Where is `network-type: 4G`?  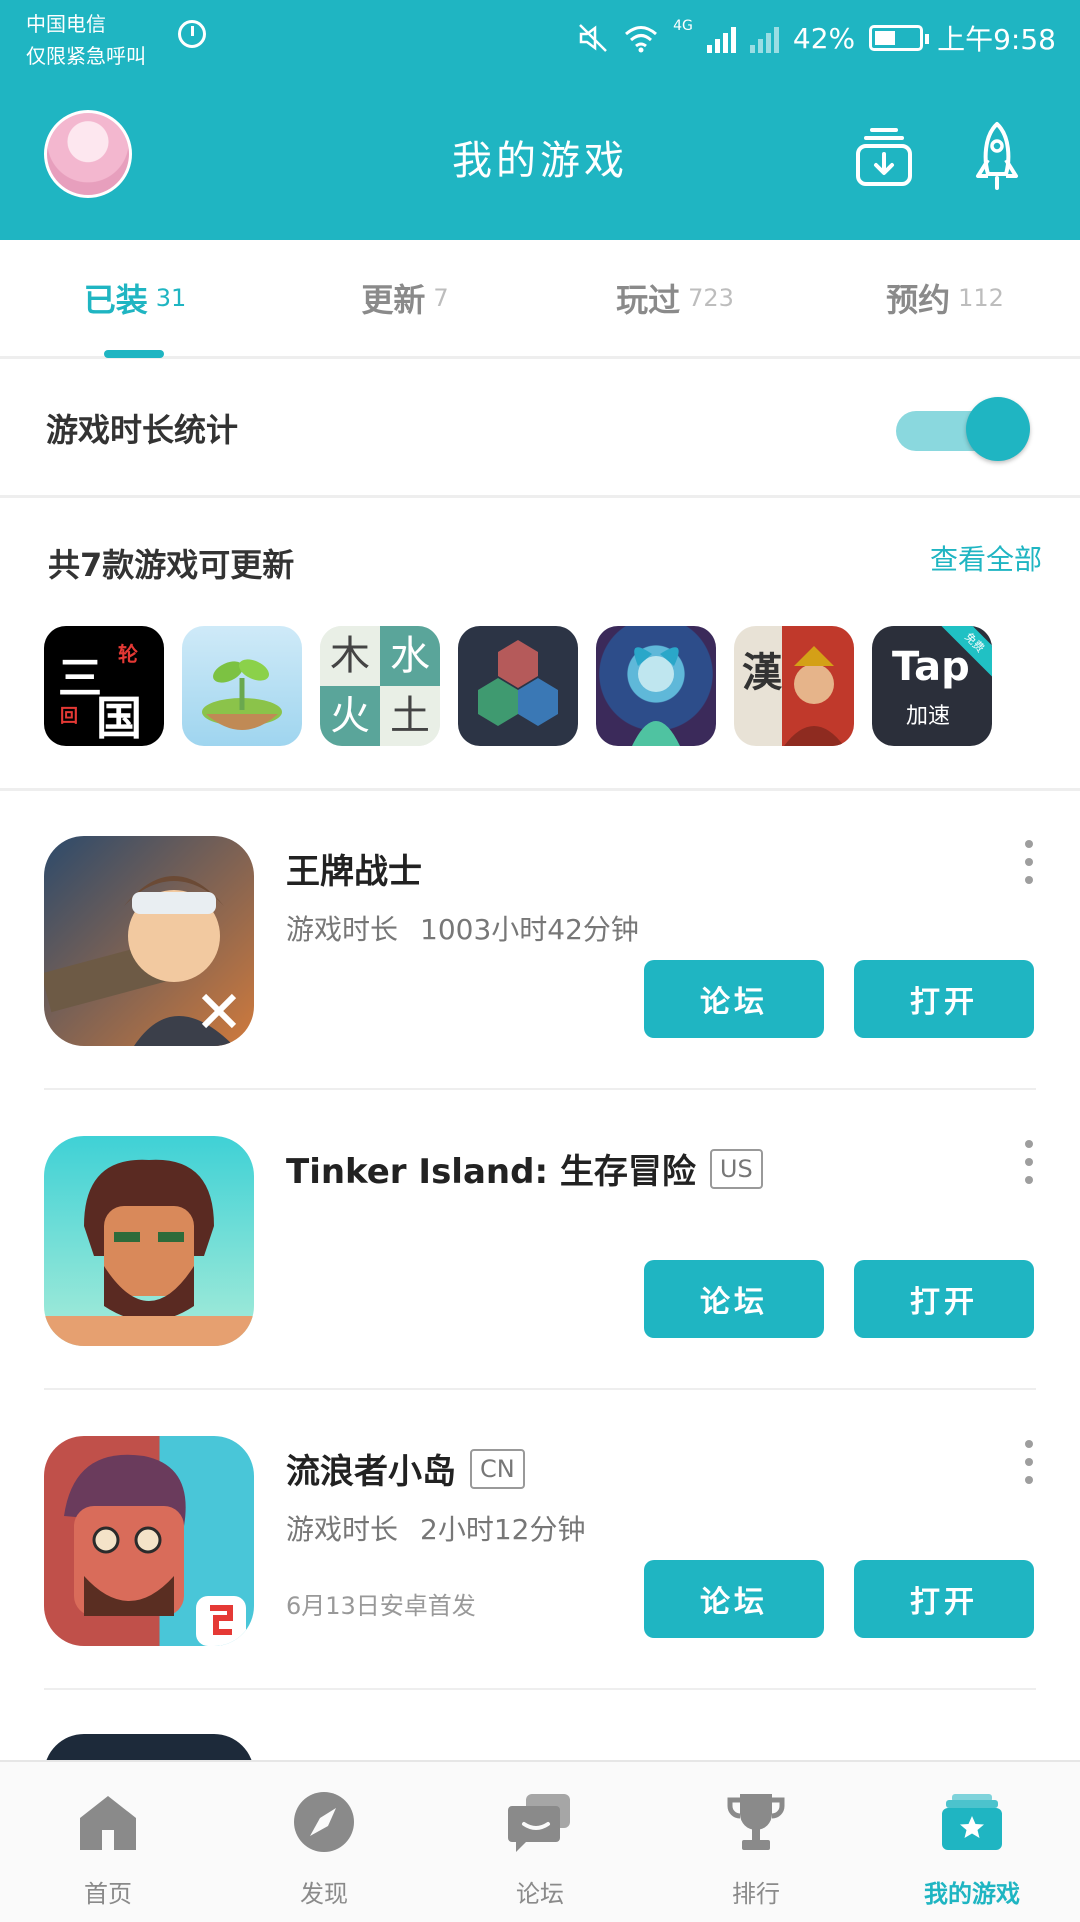 network-type: 4G is located at coordinates (683, 26).